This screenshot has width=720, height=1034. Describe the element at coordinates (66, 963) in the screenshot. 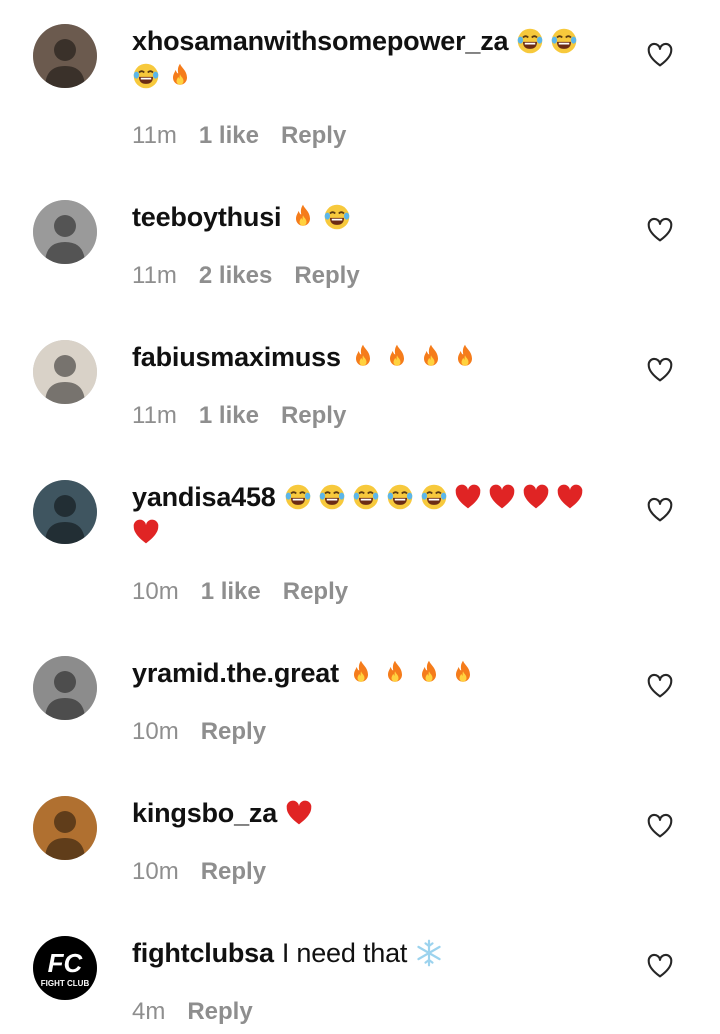

I see `logo-text: FC` at that location.